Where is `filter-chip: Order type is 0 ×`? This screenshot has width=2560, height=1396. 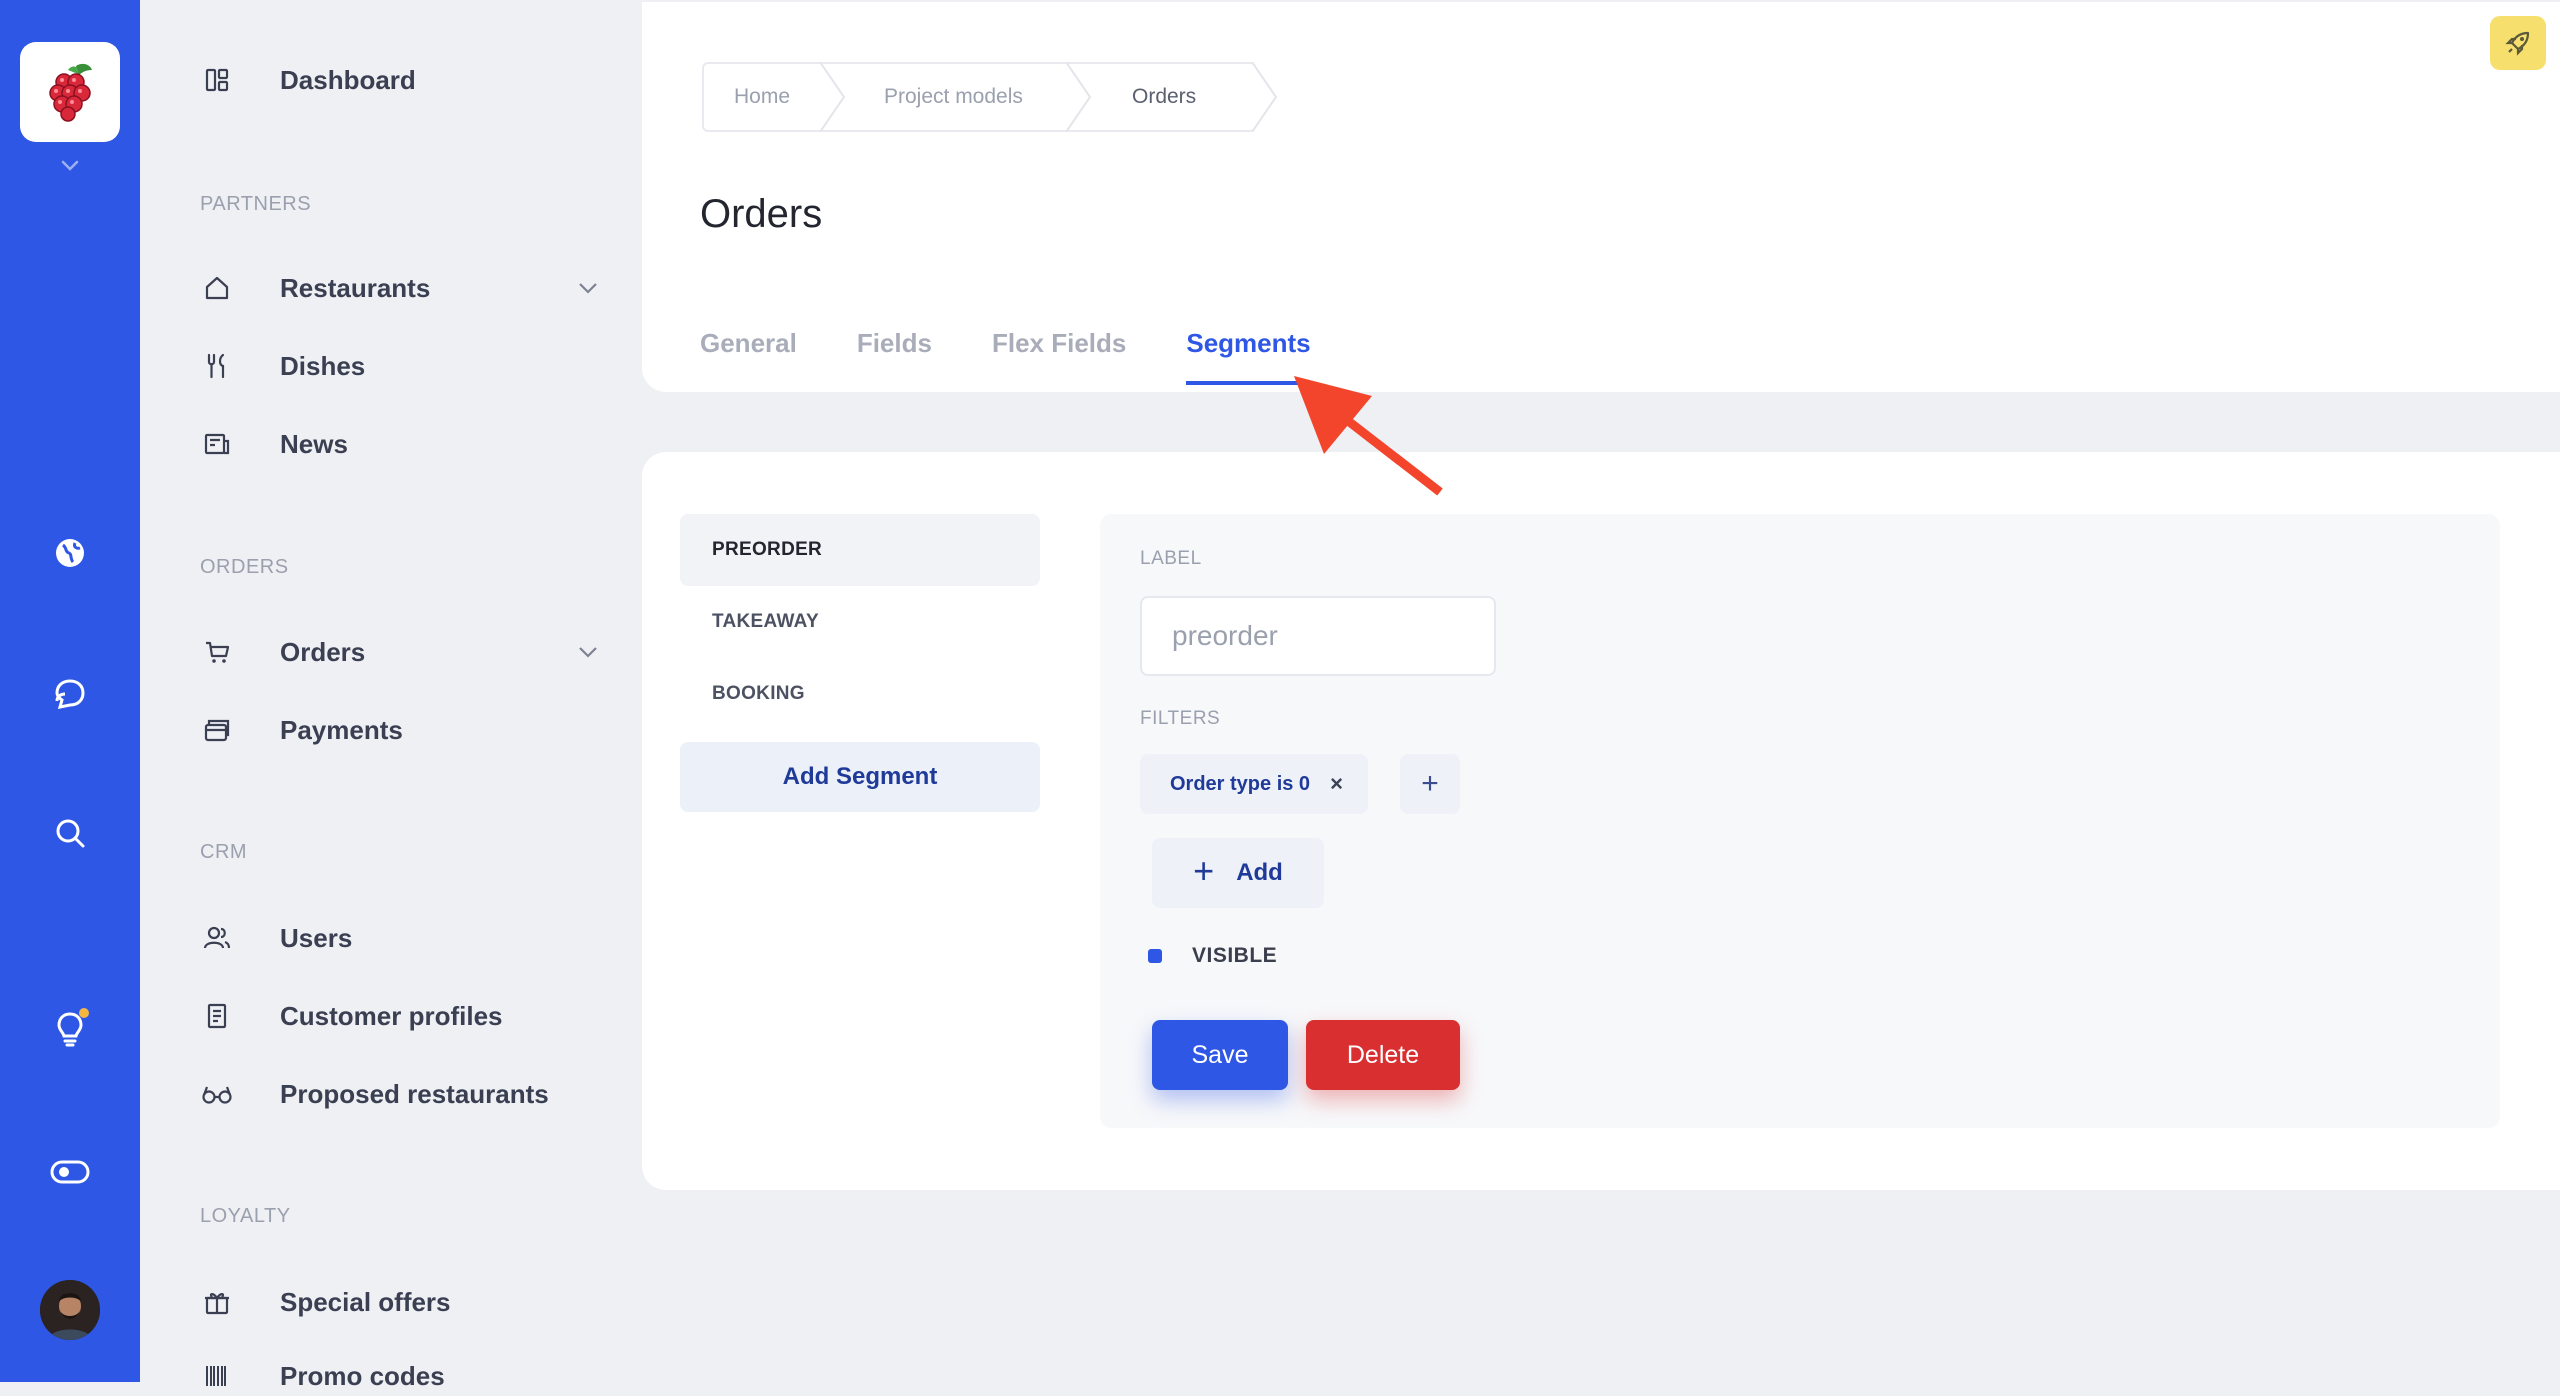 filter-chip: Order type is 0 × is located at coordinates (1254, 784).